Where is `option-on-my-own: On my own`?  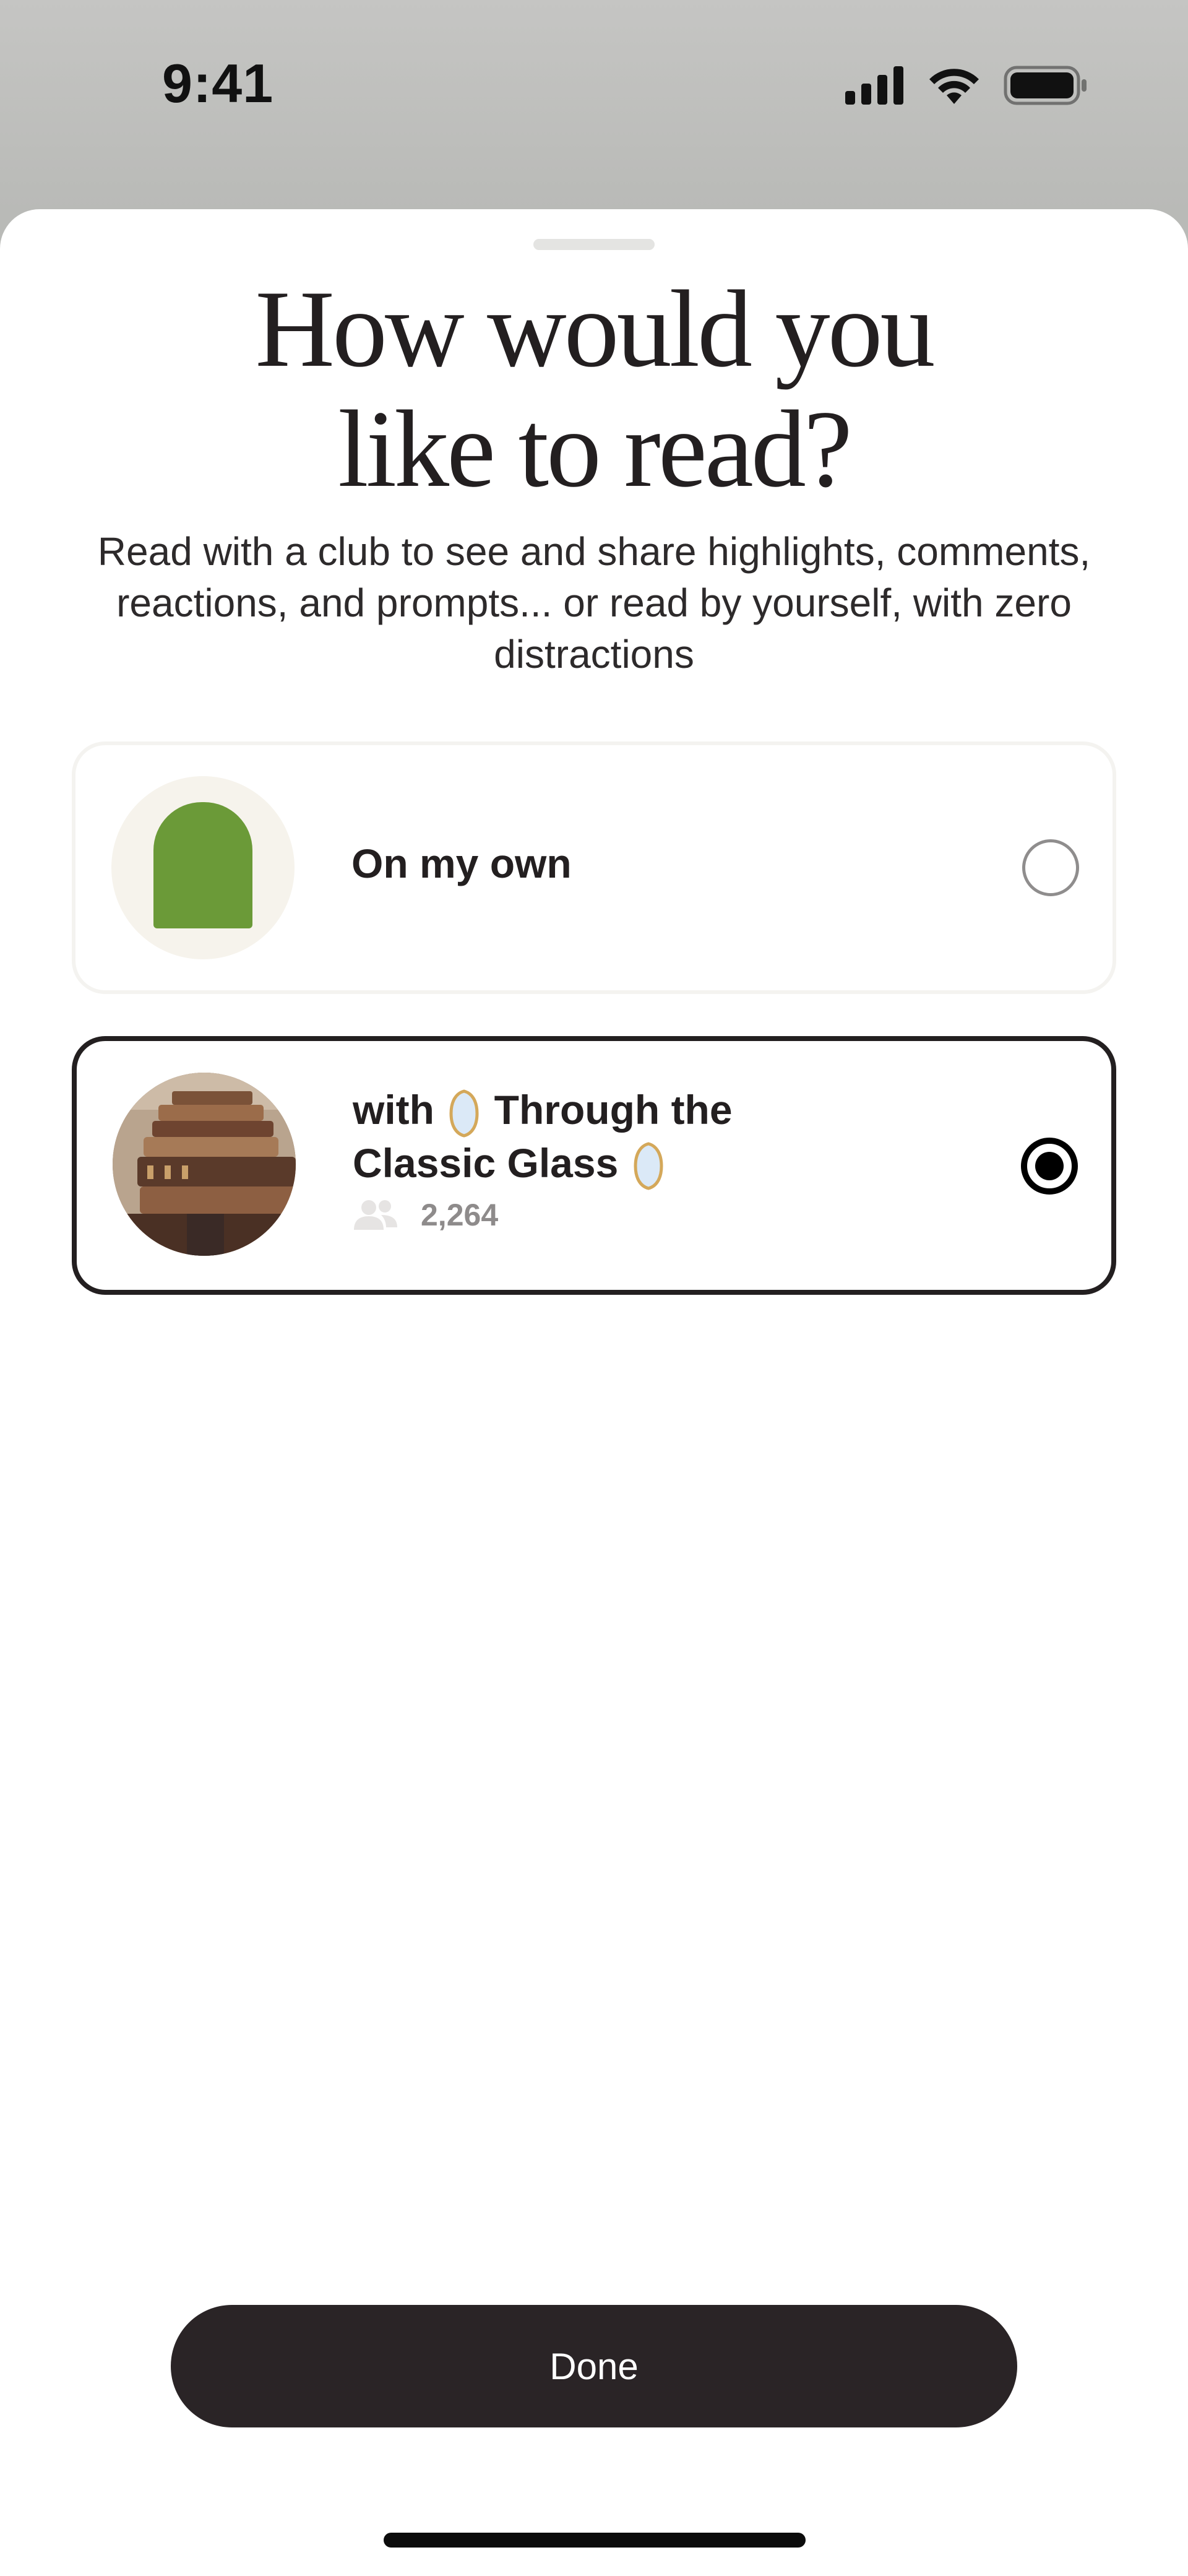
option-on-my-own: On my own is located at coordinates (594, 867).